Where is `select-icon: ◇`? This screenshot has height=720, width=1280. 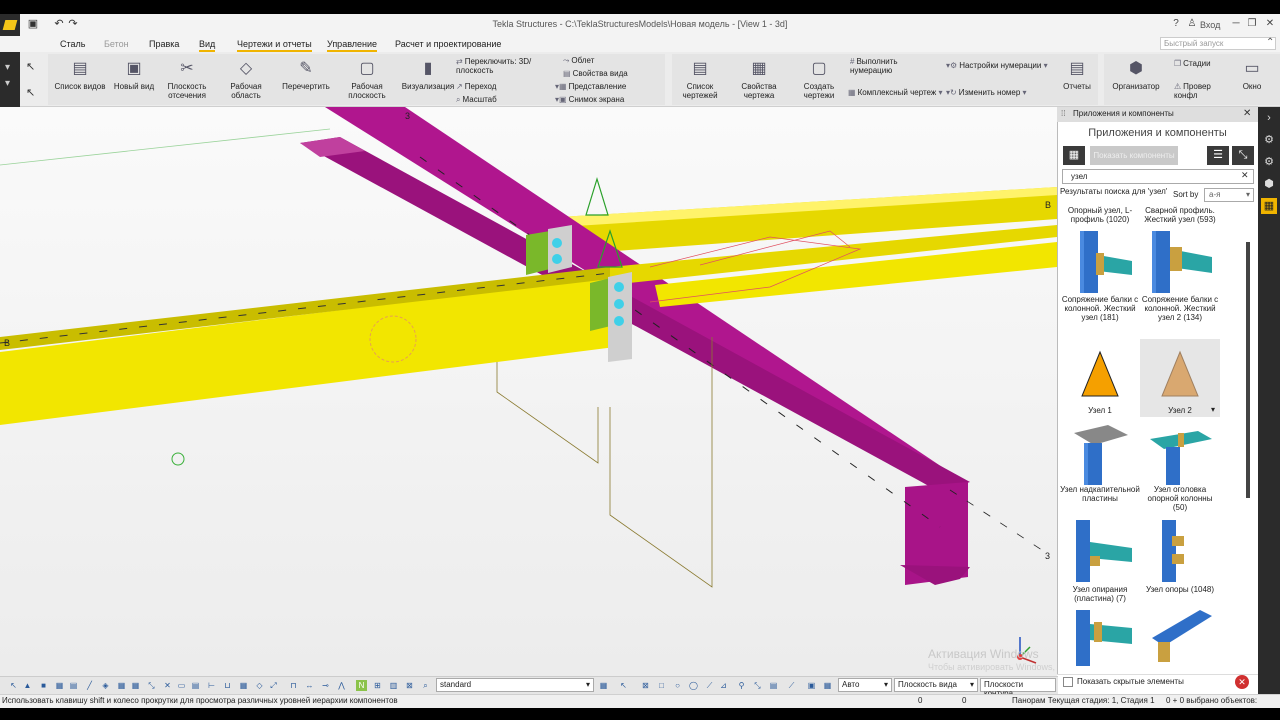
select-icon: ◇ is located at coordinates (259, 685).